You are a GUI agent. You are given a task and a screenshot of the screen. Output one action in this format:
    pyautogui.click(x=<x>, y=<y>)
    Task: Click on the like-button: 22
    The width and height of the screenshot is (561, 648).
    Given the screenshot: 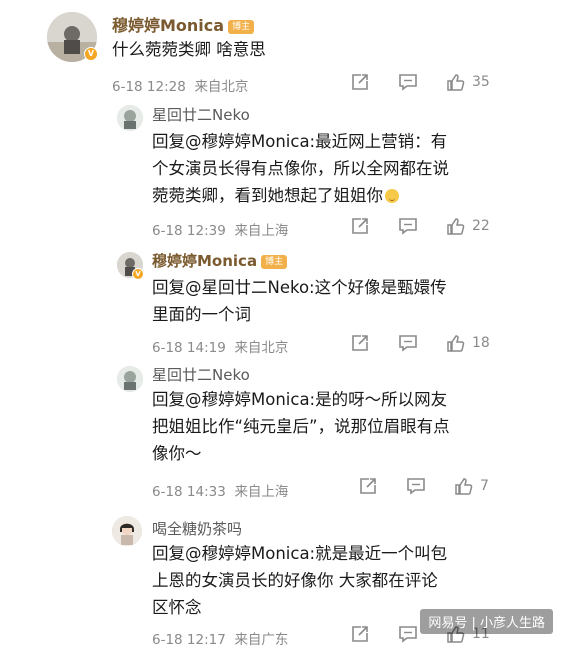 What is the action you would take?
    pyautogui.click(x=468, y=226)
    